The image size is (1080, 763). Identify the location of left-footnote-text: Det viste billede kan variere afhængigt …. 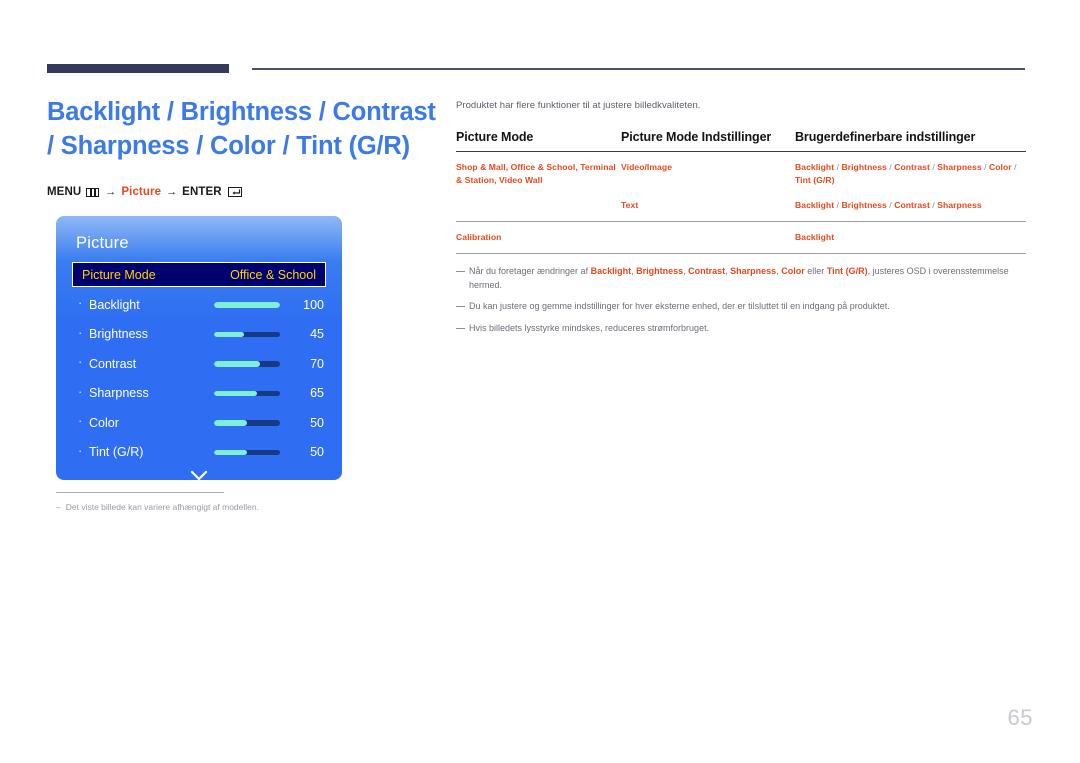
(162, 507).